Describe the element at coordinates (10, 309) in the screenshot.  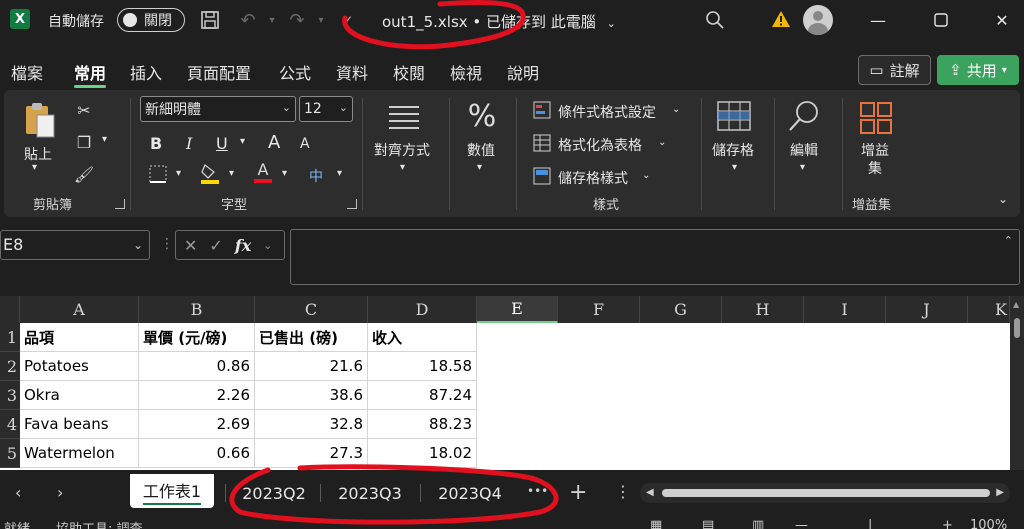
I see `select-all-corner` at that location.